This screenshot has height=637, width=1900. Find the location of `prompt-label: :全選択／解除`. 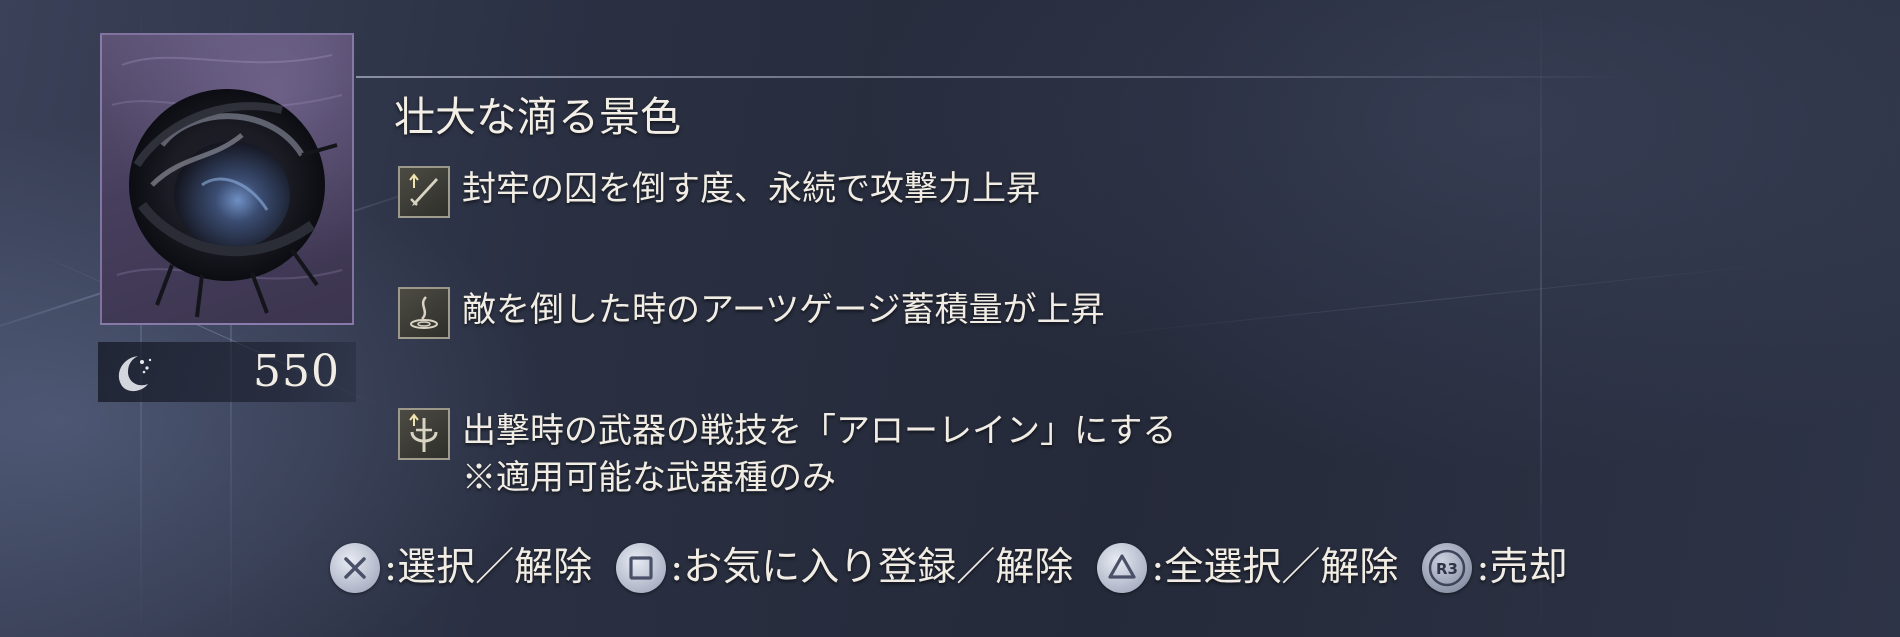

prompt-label: :全選択／解除 is located at coordinates (1275, 567).